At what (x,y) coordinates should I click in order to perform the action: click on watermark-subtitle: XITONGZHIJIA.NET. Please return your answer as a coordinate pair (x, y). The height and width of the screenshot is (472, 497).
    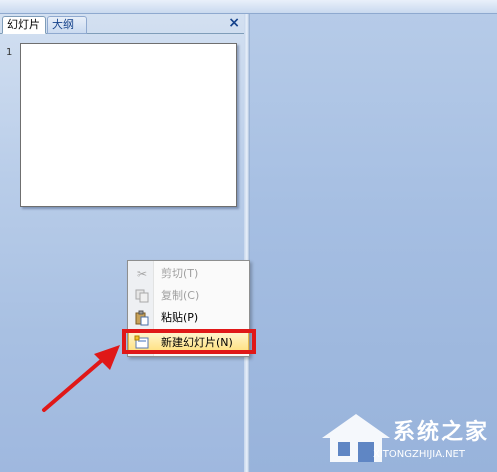
    Looking at the image, I should click on (419, 454).